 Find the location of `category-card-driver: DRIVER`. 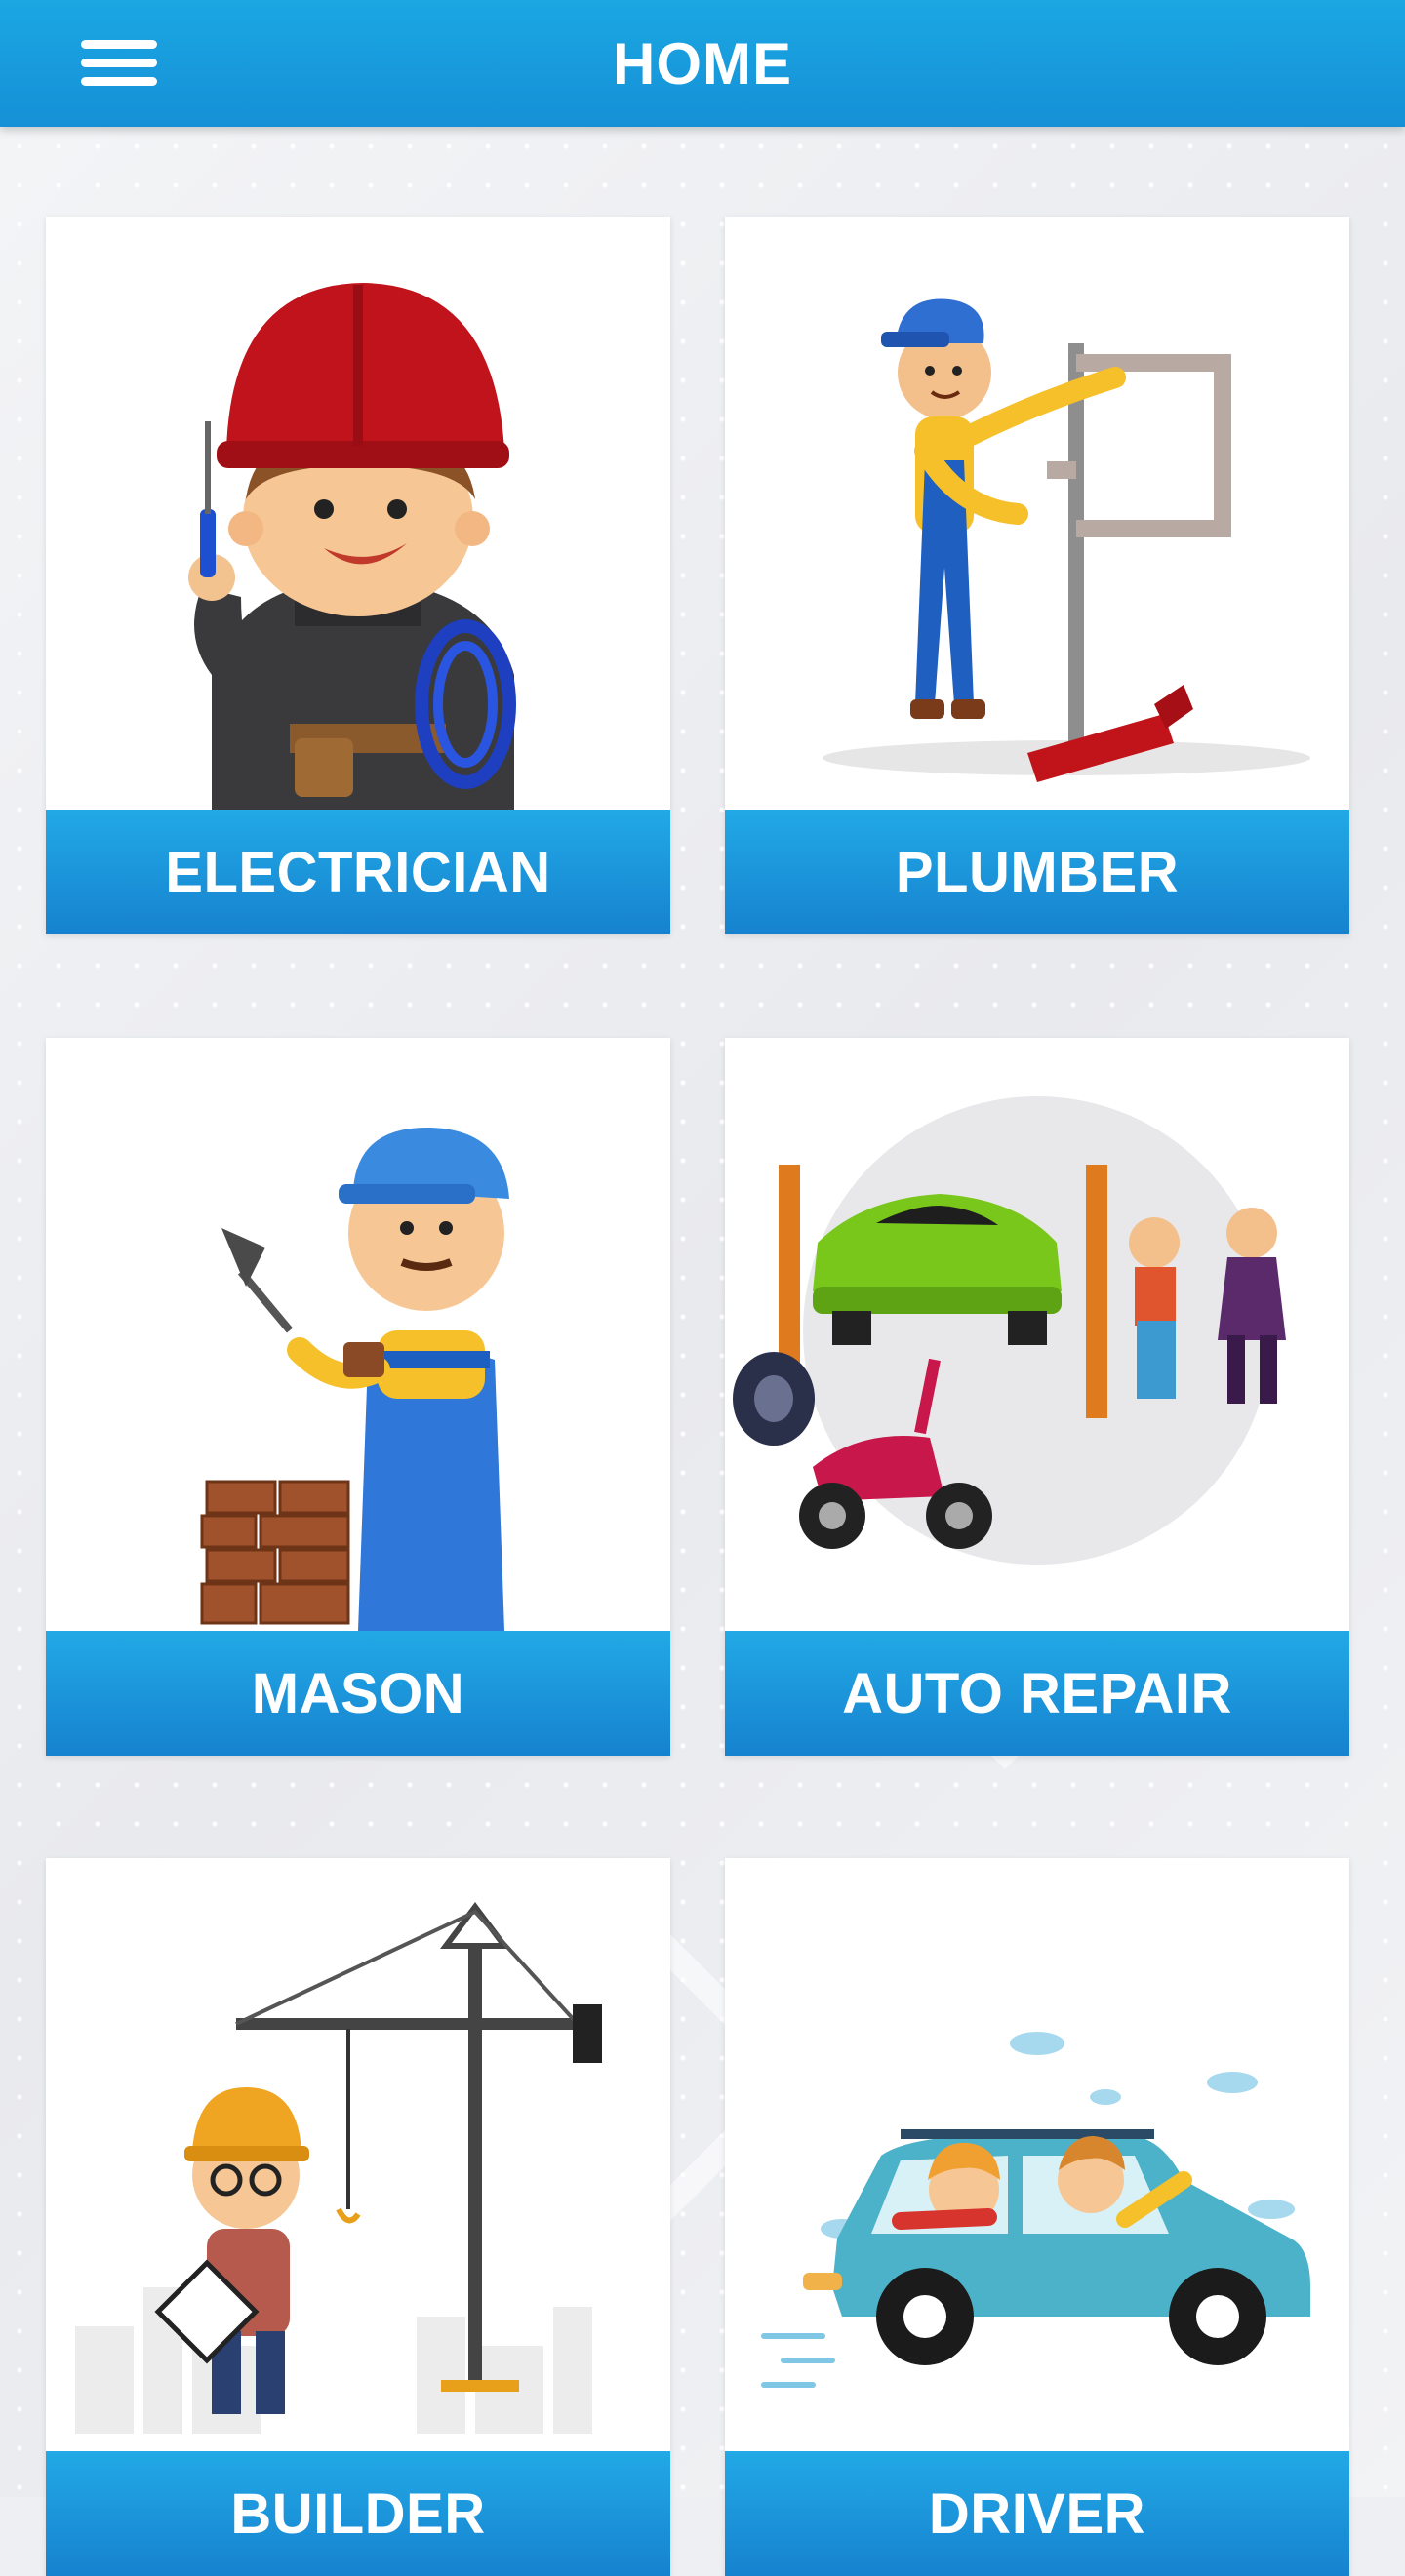

category-card-driver: DRIVER is located at coordinates (1037, 2217).